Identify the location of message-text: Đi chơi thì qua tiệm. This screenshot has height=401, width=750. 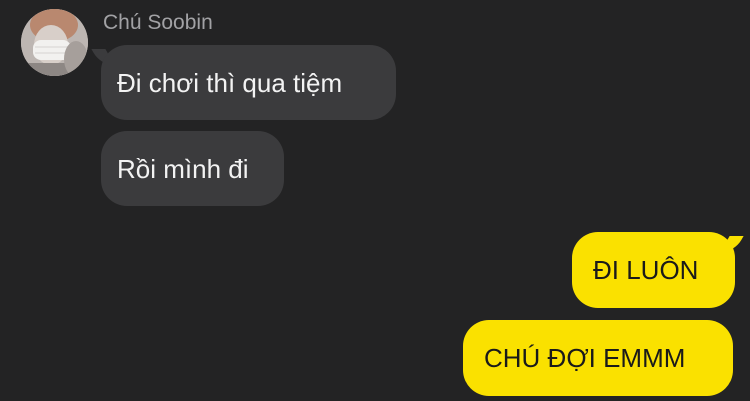
(230, 82).